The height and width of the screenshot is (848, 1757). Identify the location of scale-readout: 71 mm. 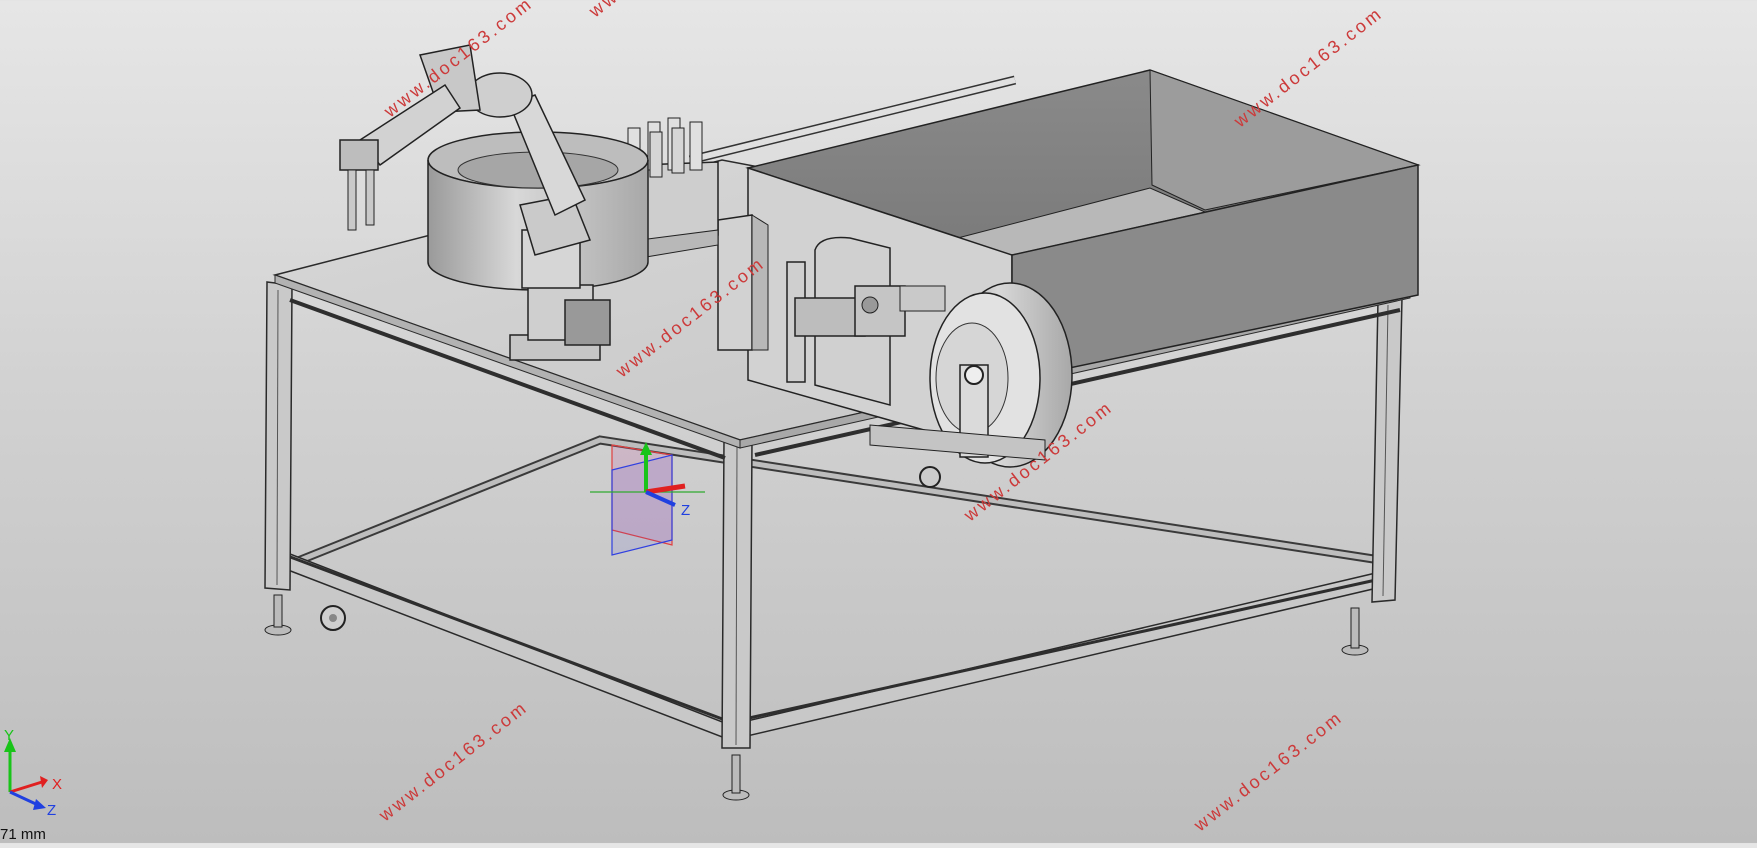
(23, 834).